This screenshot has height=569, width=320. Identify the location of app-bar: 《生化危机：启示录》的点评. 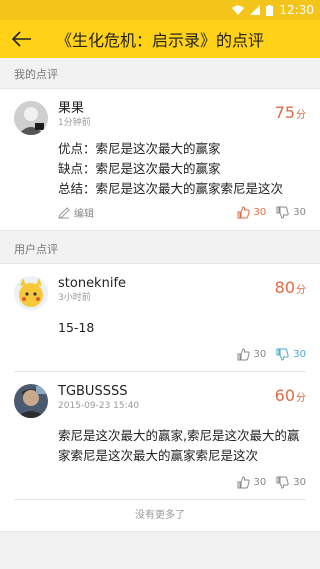
(160, 39).